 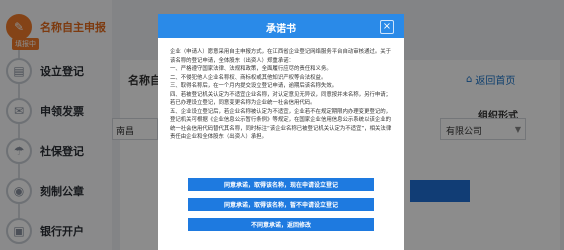 What do you see at coordinates (281, 224) in the screenshot?
I see `disagree-return-button: 不同意承诺，返回修改` at bounding box center [281, 224].